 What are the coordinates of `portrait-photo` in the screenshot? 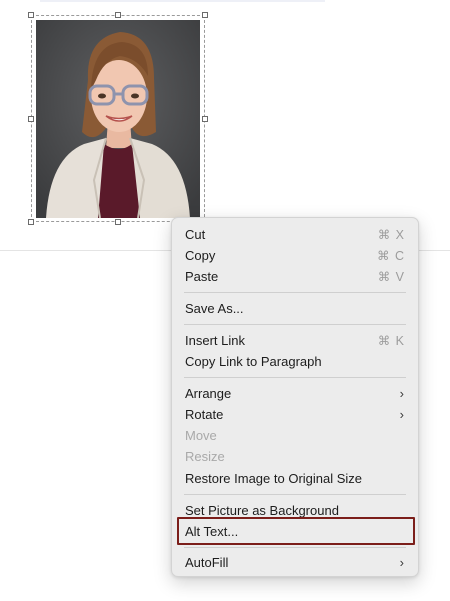 It's located at (118, 119).